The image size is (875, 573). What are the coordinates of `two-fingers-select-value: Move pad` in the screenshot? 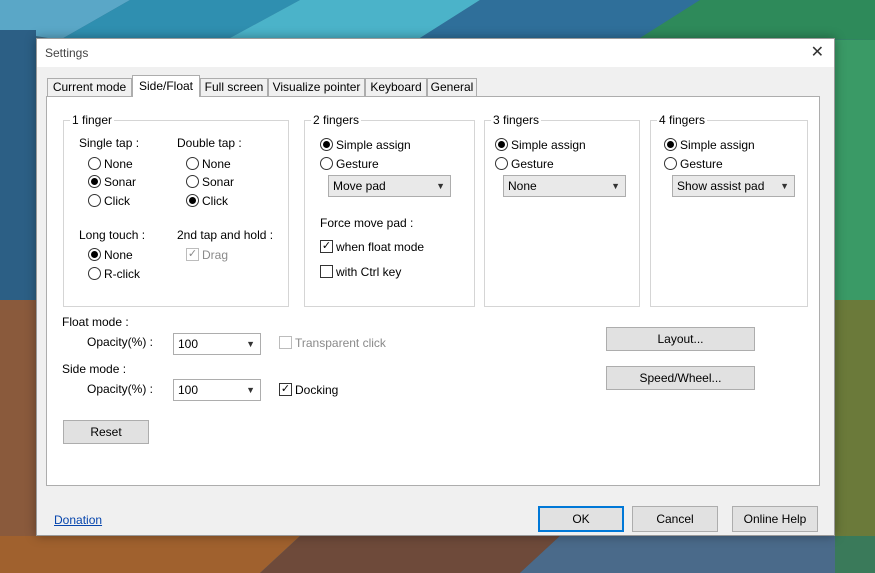 It's located at (359, 186).